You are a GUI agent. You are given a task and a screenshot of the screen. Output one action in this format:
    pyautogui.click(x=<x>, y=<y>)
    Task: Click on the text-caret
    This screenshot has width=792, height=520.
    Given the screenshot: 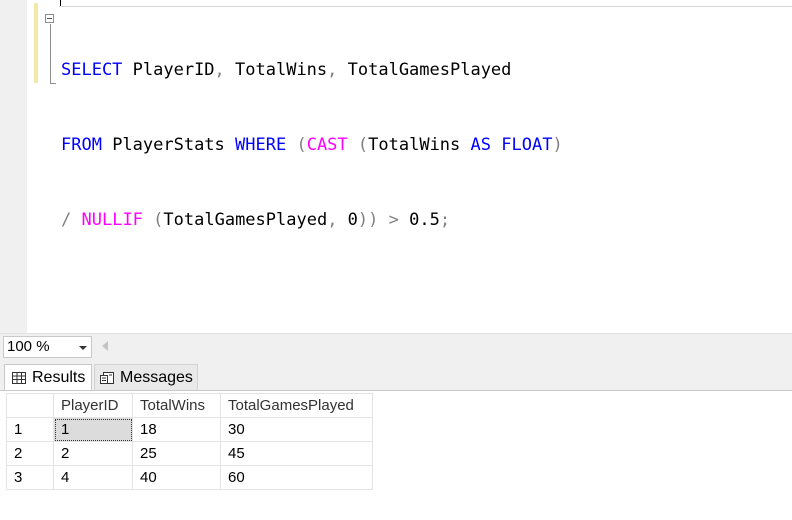 What is the action you would take?
    pyautogui.click(x=60, y=3)
    